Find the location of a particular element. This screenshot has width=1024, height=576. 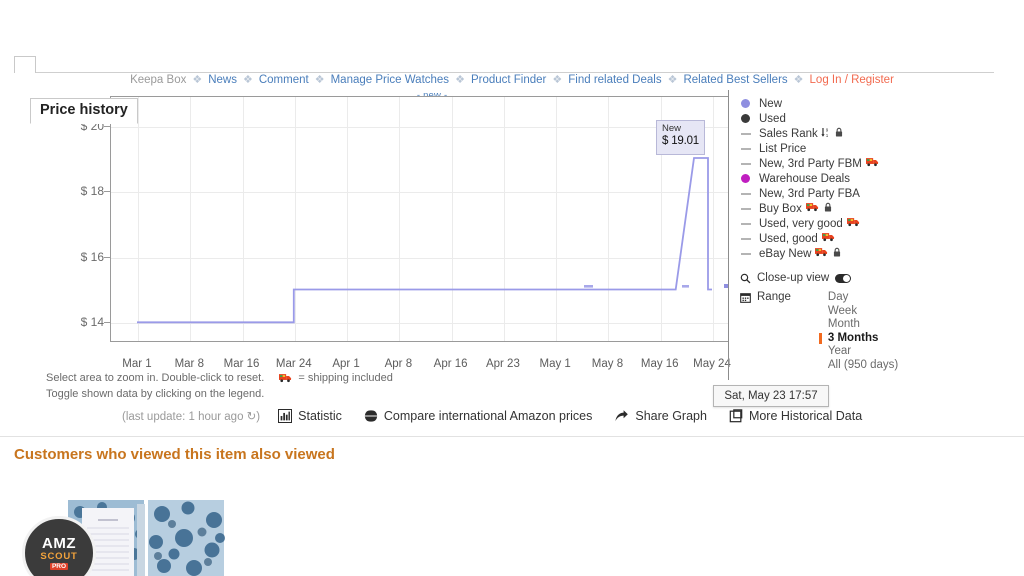

svg-text: 9 is located at coordinates (827, 129).